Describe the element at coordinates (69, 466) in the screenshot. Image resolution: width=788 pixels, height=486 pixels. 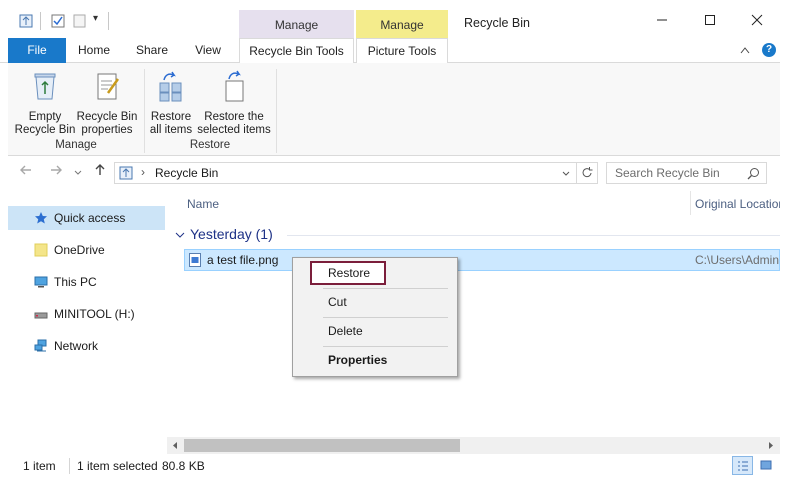
I see `status-divider` at that location.